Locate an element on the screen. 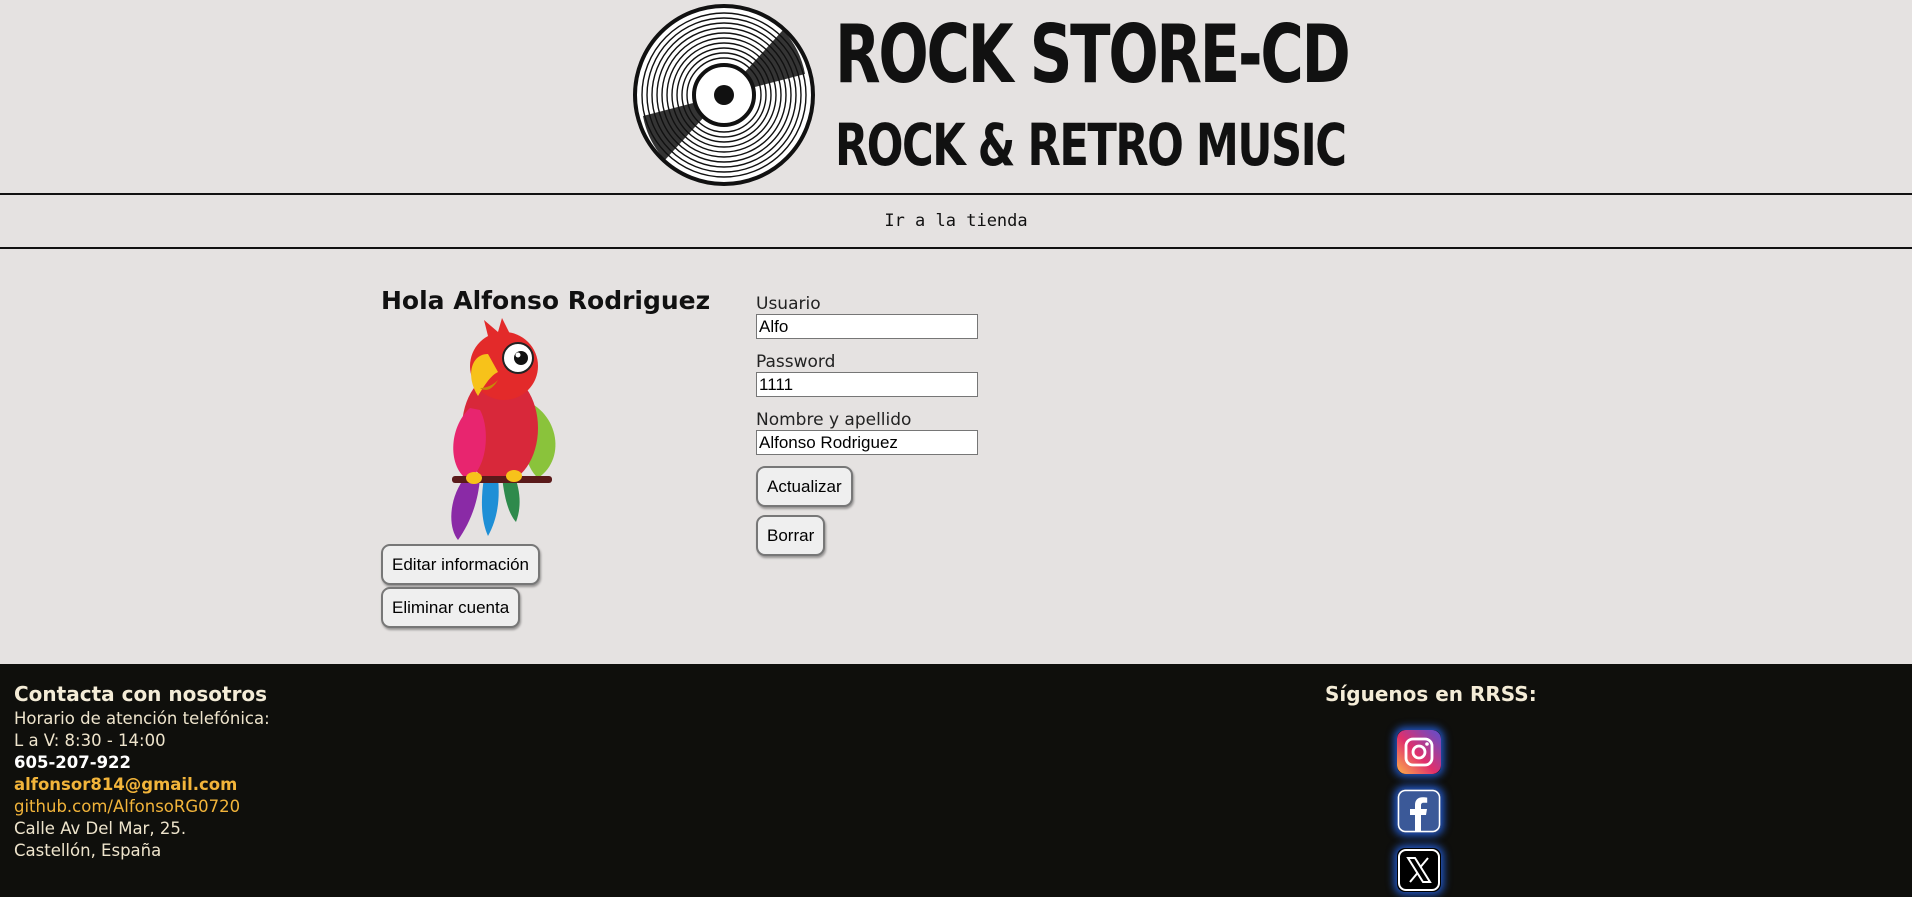 The height and width of the screenshot is (897, 1912). edit-info-button: Editar información is located at coordinates (461, 564).